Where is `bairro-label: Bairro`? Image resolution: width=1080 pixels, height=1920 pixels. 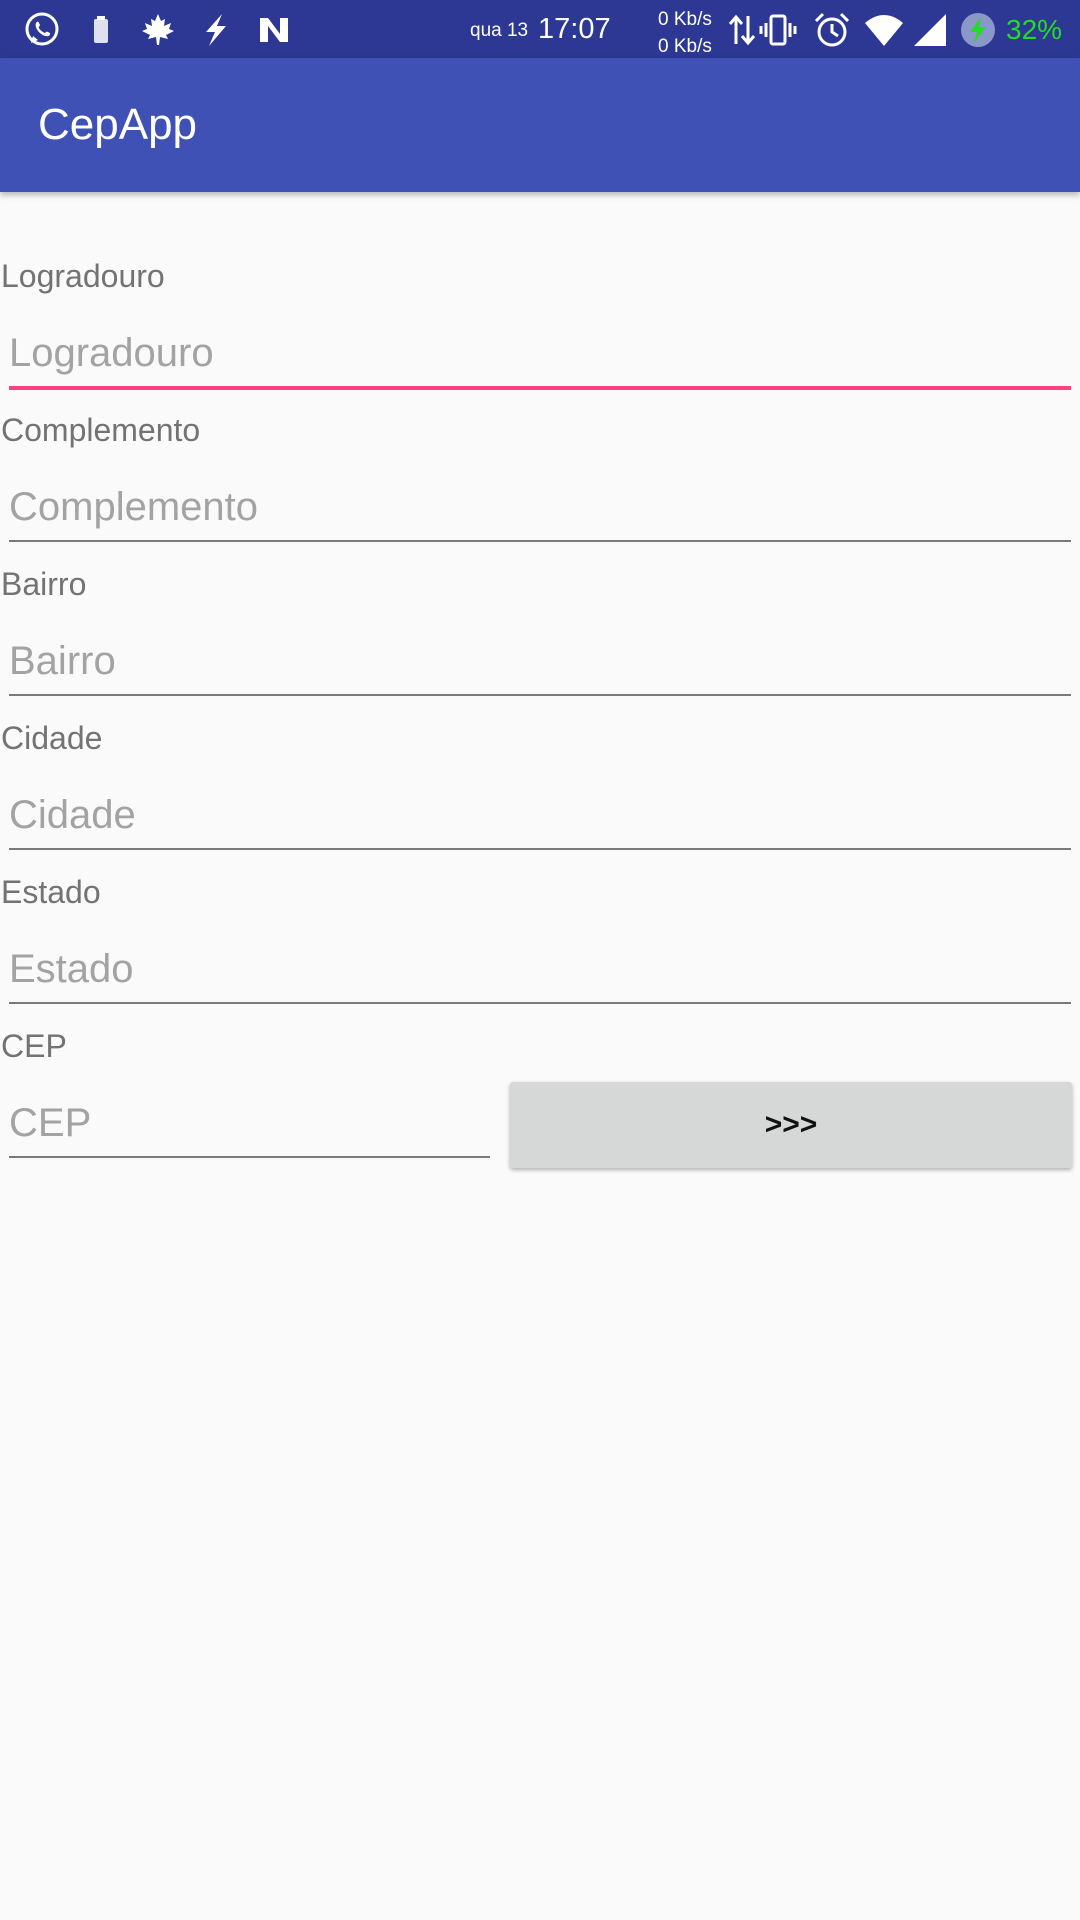
bairro-label: Bairro is located at coordinates (44, 584).